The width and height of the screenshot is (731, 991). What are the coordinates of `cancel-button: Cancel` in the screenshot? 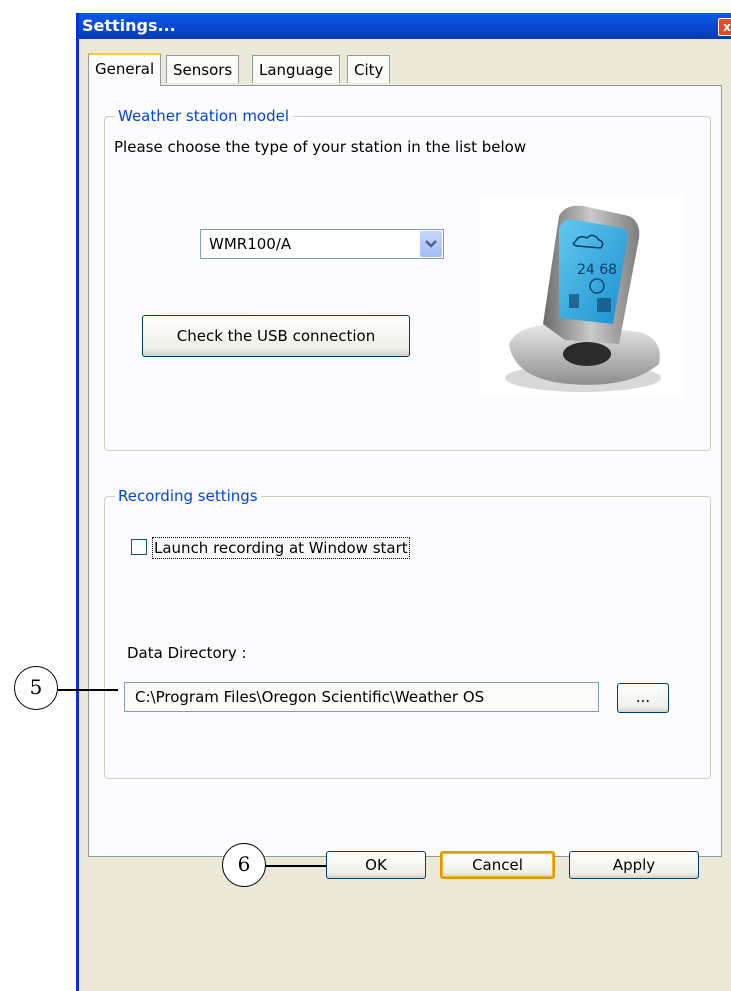 It's located at (497, 865).